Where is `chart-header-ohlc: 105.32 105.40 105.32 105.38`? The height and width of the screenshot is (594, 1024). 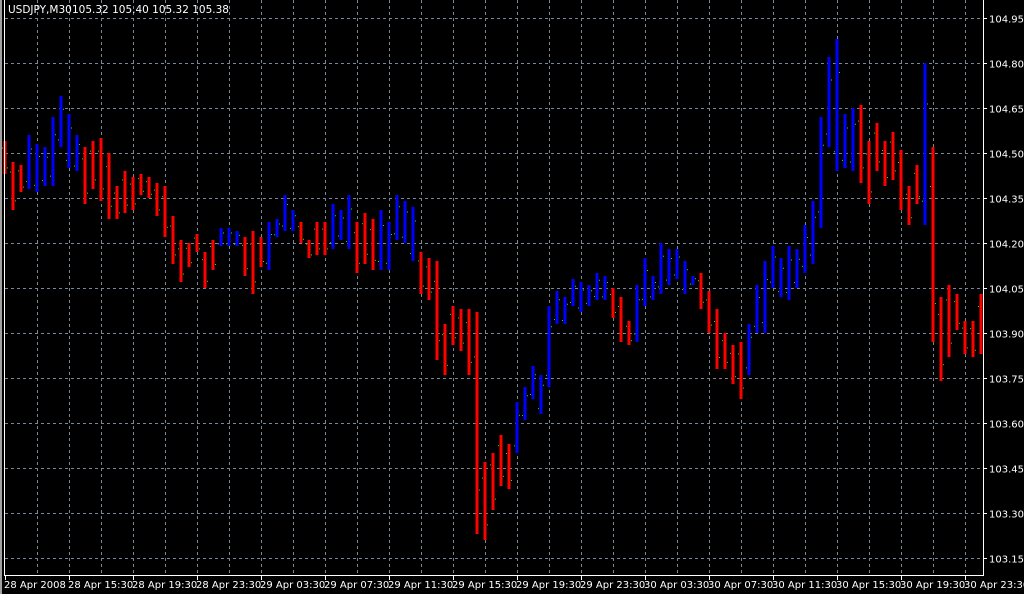 chart-header-ohlc: 105.32 105.40 105.32 105.38 is located at coordinates (150, 10).